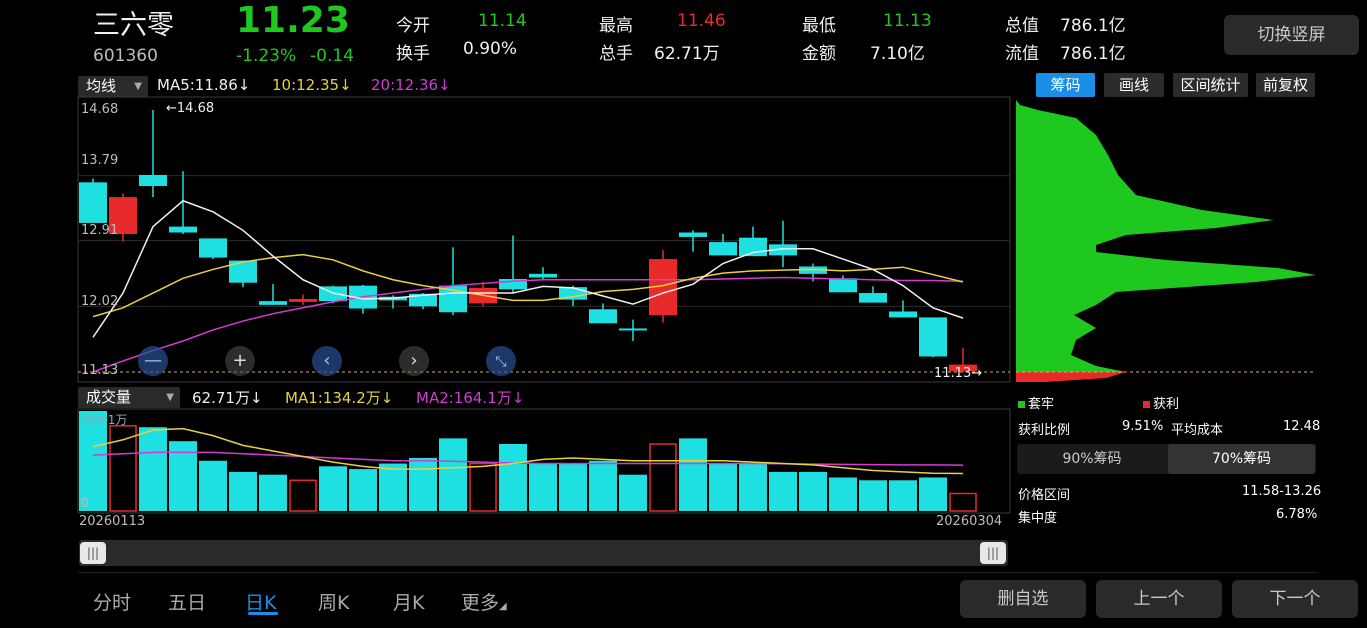  Describe the element at coordinates (1210, 85) in the screenshot. I see `tab-range-stats: 区间统计` at that location.